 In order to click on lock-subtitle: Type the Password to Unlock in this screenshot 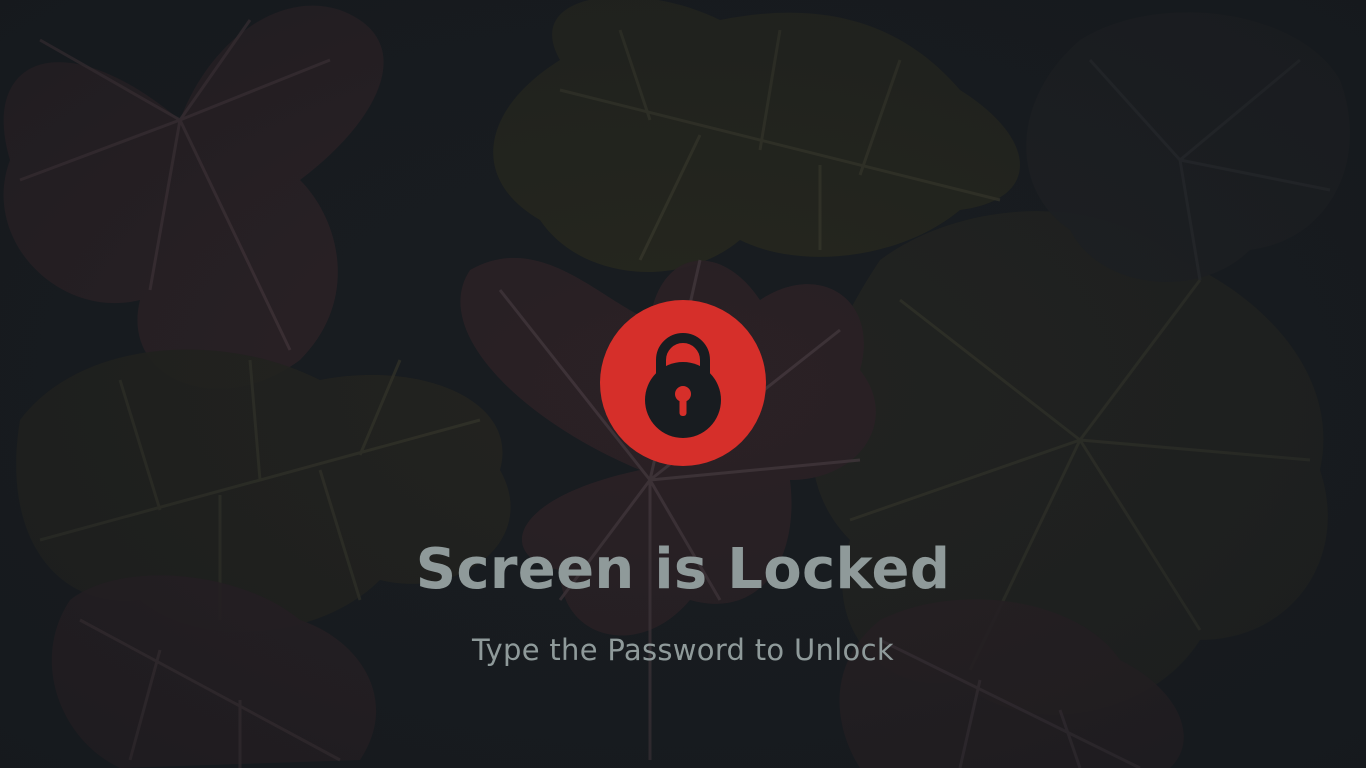, I will do `click(683, 650)`.